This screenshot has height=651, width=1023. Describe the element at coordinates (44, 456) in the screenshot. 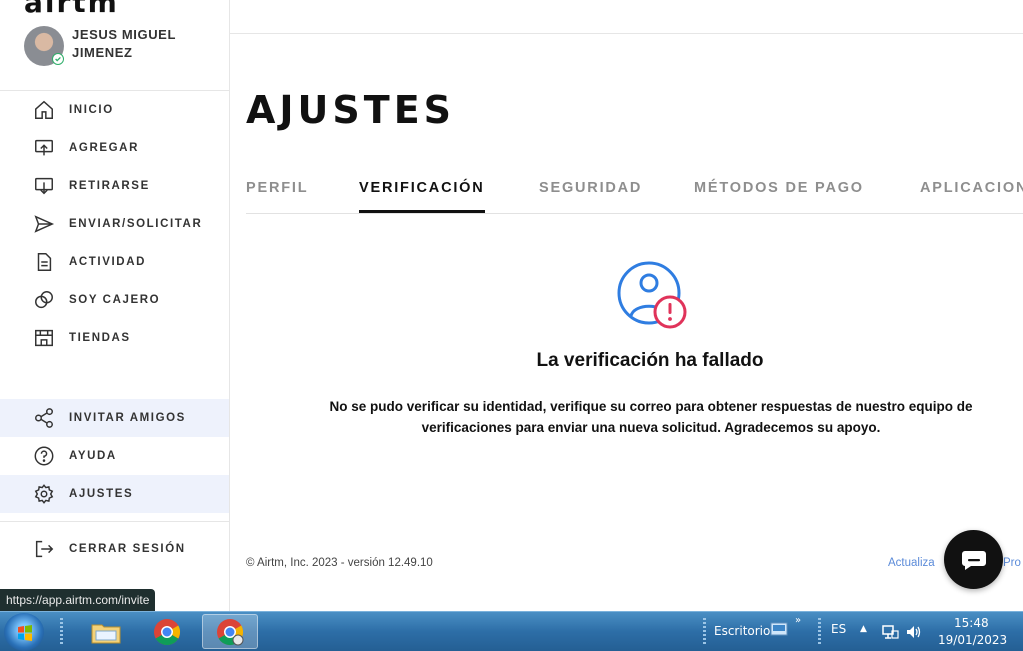

I see `help-icon` at that location.